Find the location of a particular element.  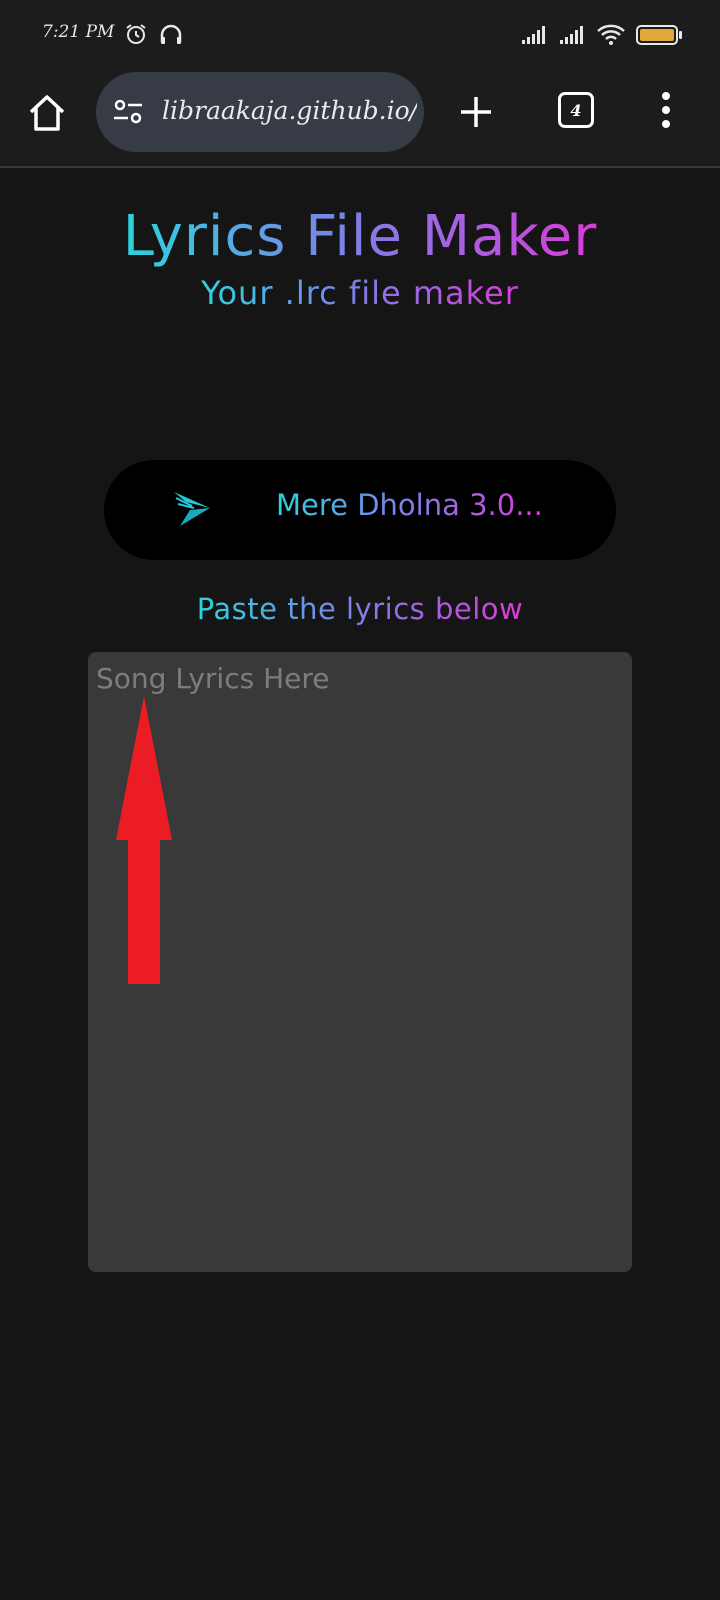

site-settings-icon is located at coordinates (128, 112).